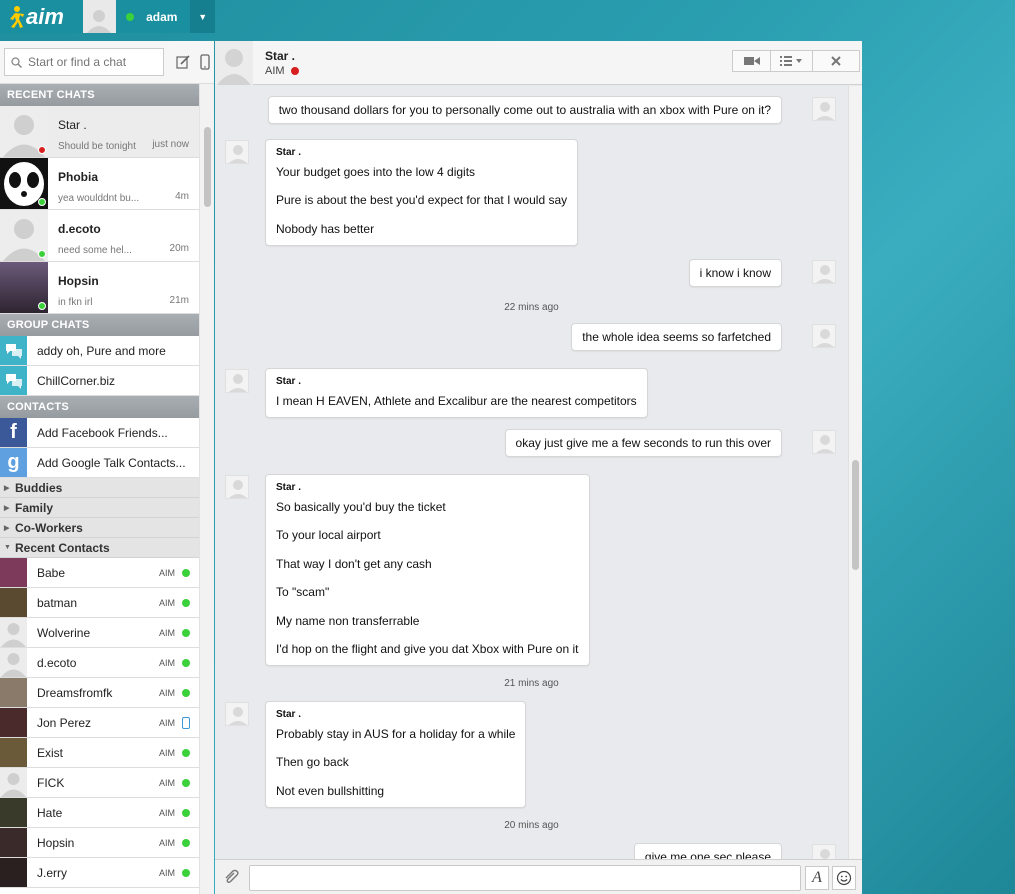  What do you see at coordinates (328, 535) in the screenshot?
I see `message-line: To your local airport` at bounding box center [328, 535].